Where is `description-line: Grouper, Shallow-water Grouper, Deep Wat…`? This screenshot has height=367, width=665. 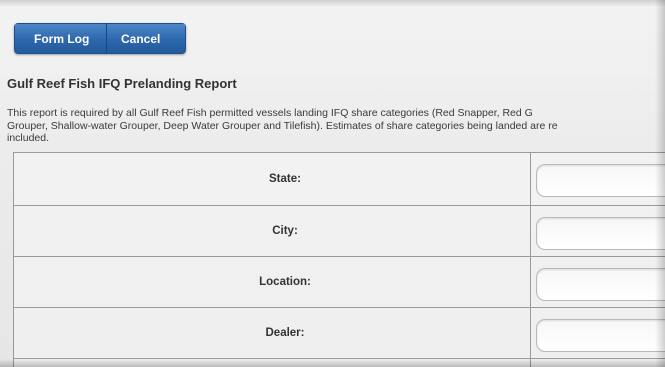 description-line: Grouper, Shallow-water Grouper, Deep Wat… is located at coordinates (282, 125).